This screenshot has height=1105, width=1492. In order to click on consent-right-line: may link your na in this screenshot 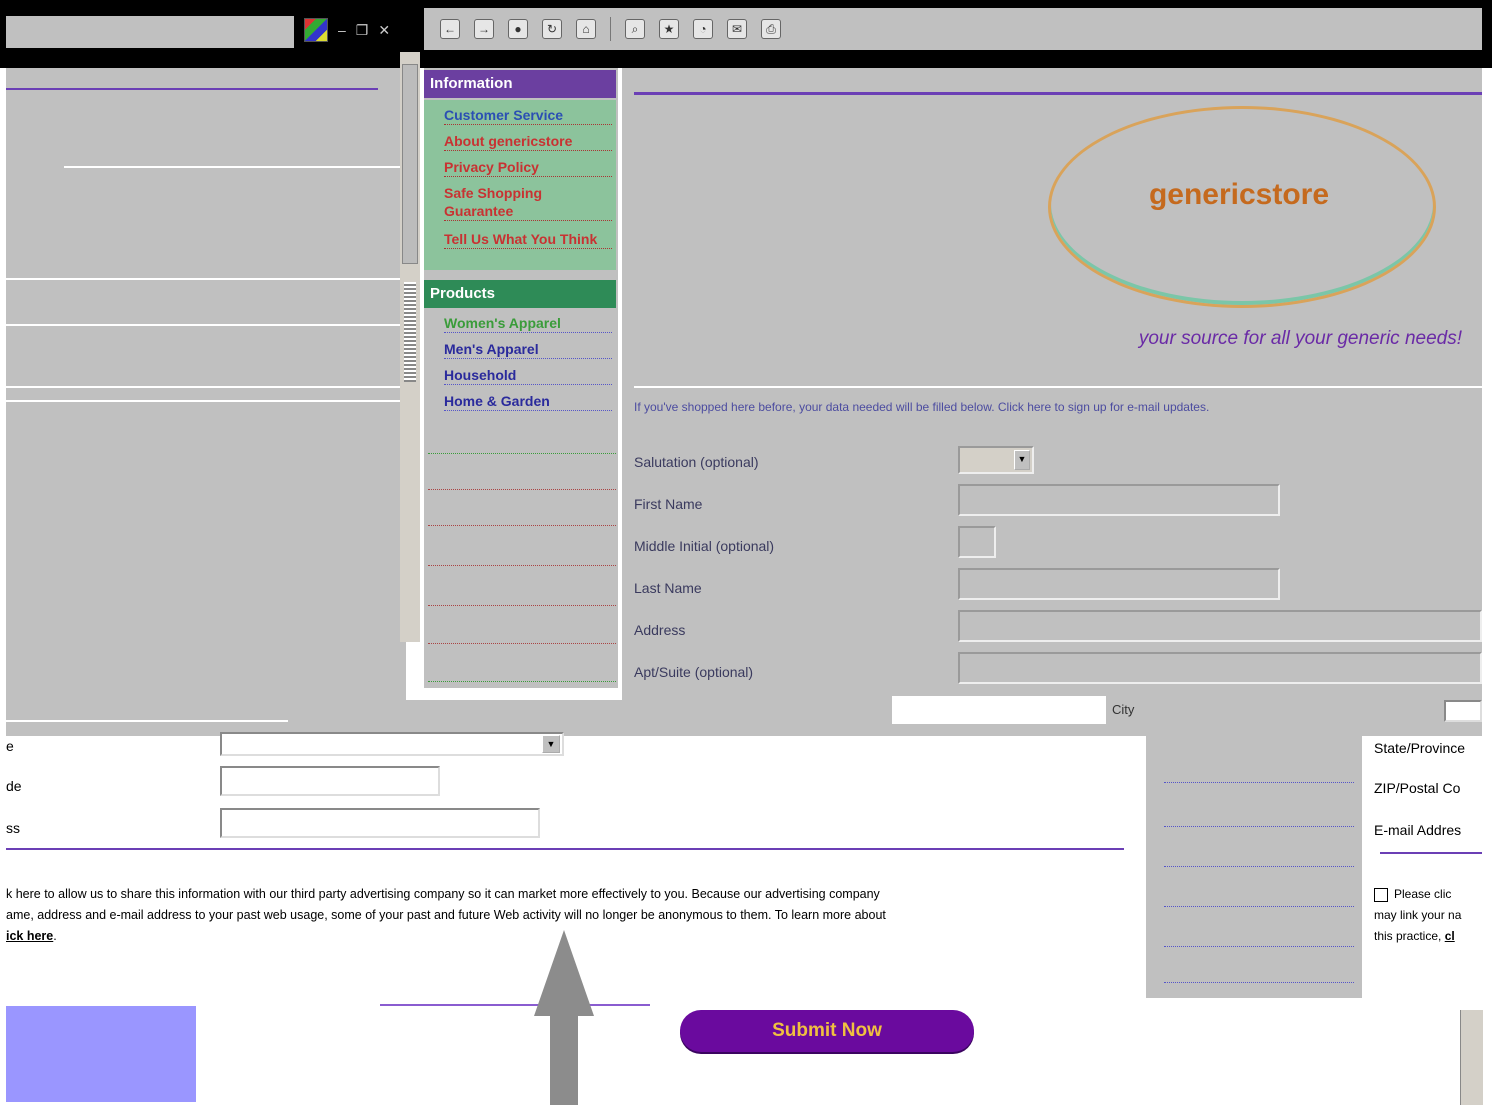, I will do `click(1418, 915)`.